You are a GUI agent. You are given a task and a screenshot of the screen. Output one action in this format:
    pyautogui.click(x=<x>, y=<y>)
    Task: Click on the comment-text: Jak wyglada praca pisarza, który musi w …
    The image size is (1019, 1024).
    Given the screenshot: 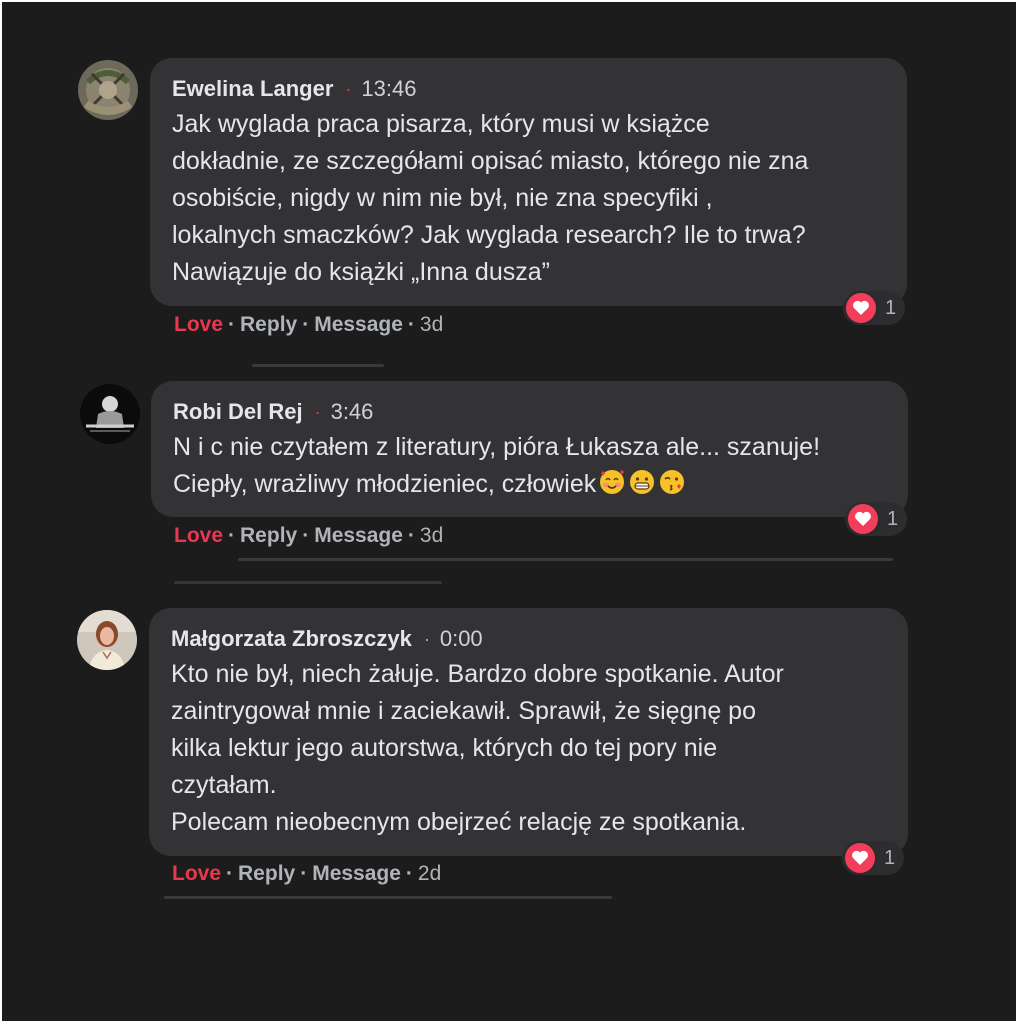 What is the action you would take?
    pyautogui.click(x=490, y=198)
    